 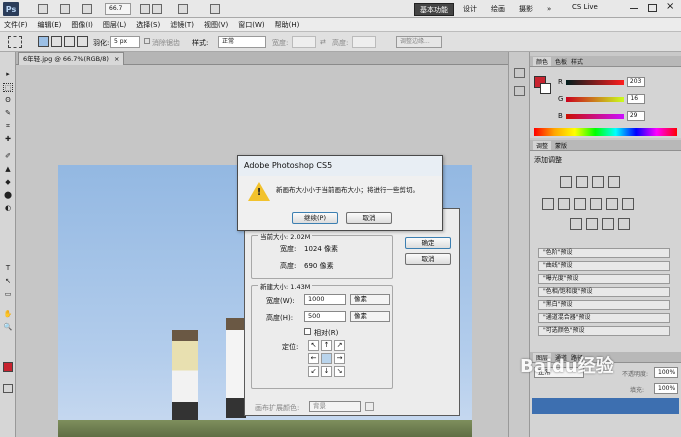 I want to click on vibrance-icon, so click(x=548, y=204).